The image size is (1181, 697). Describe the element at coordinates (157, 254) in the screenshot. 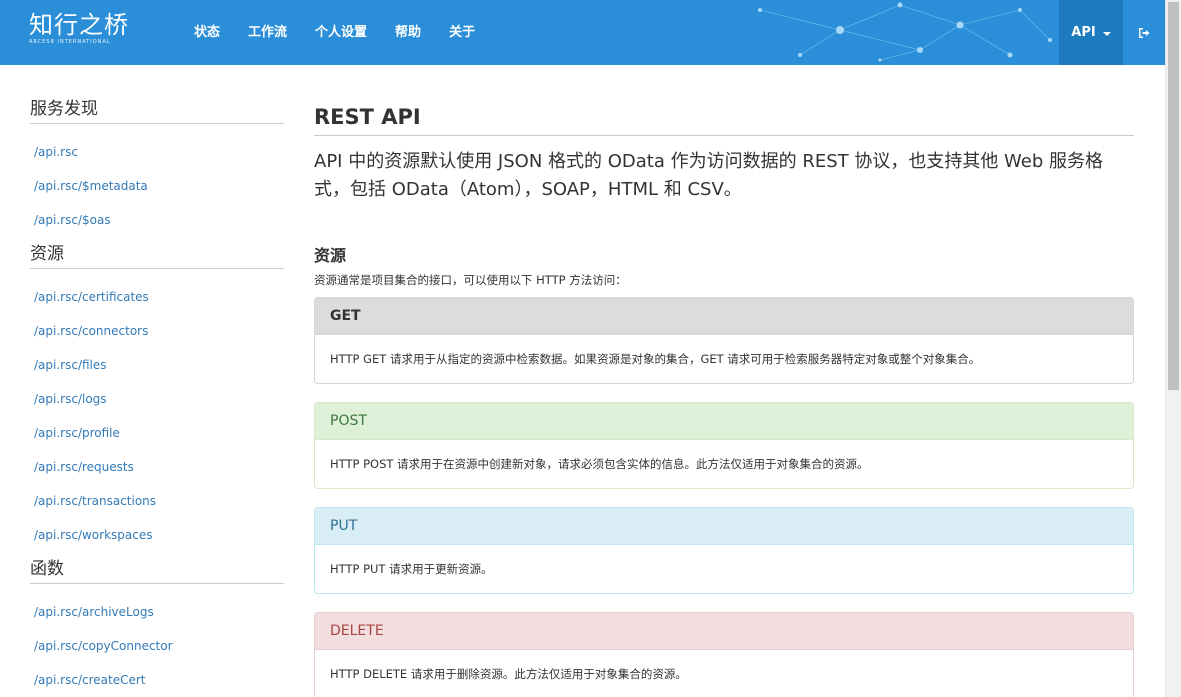

I see `sidebar-section-title: 资源` at that location.